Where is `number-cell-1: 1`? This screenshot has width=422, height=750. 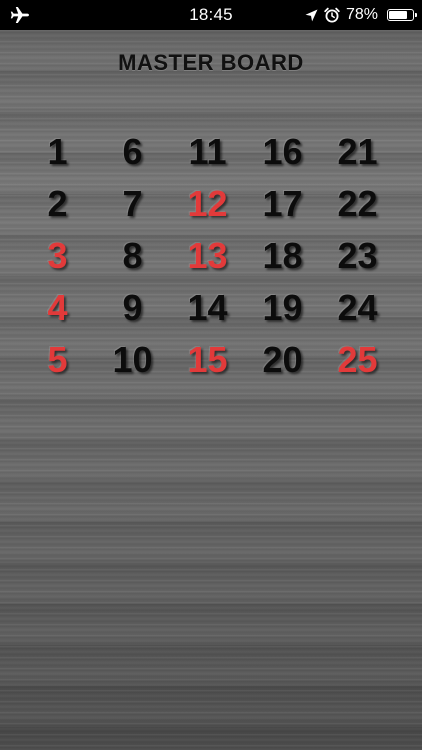
number-cell-1: 1 is located at coordinates (57, 151).